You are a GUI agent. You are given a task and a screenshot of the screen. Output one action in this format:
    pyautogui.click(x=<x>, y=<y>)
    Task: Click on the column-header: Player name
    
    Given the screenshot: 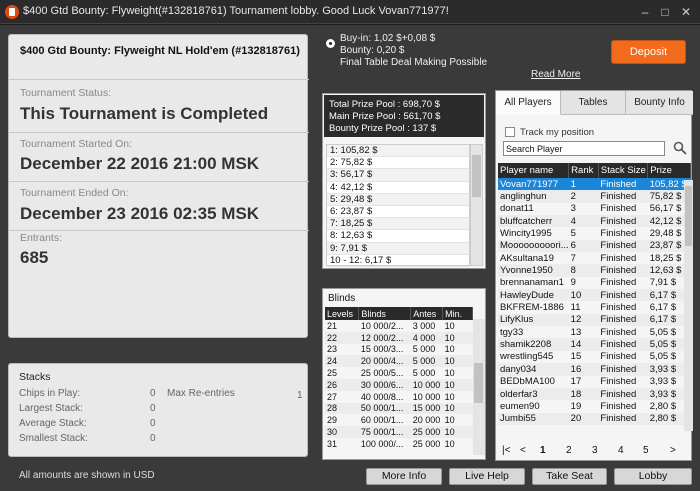 What is the action you would take?
    pyautogui.click(x=534, y=170)
    